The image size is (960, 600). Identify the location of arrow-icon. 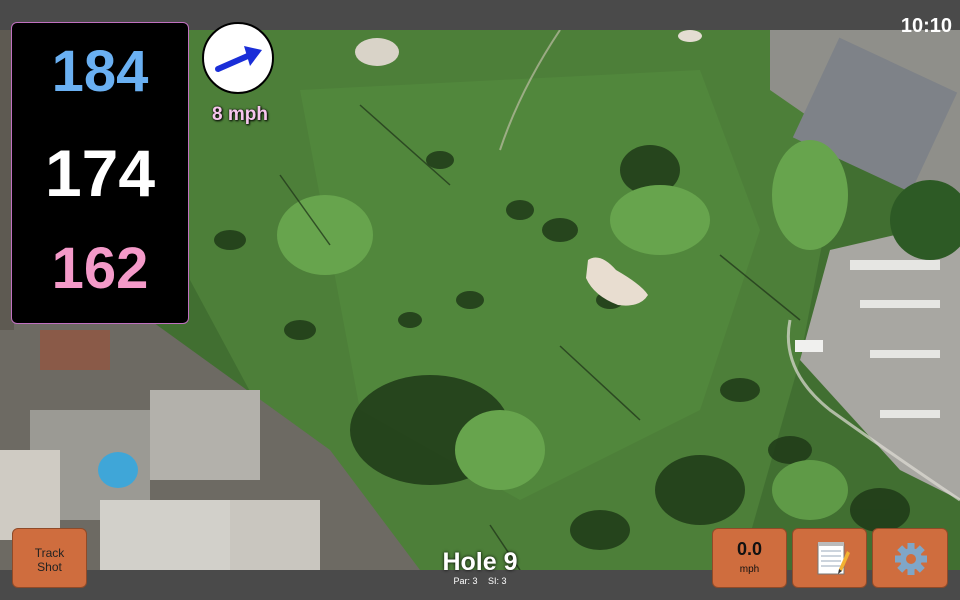
(238, 59).